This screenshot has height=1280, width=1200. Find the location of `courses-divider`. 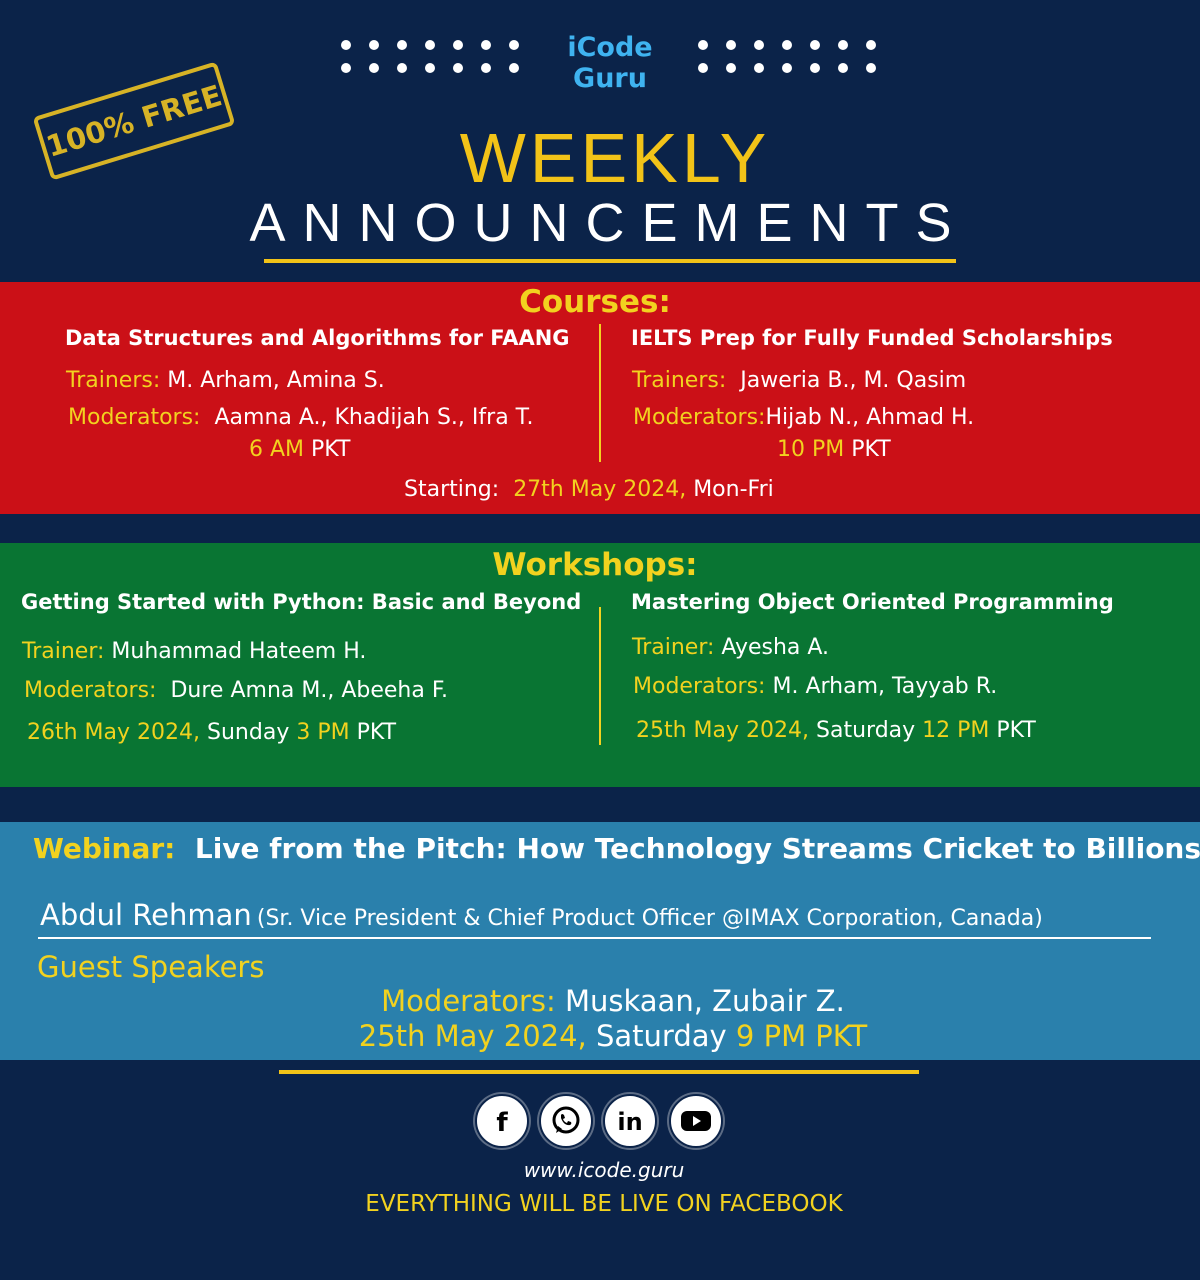

courses-divider is located at coordinates (600, 393).